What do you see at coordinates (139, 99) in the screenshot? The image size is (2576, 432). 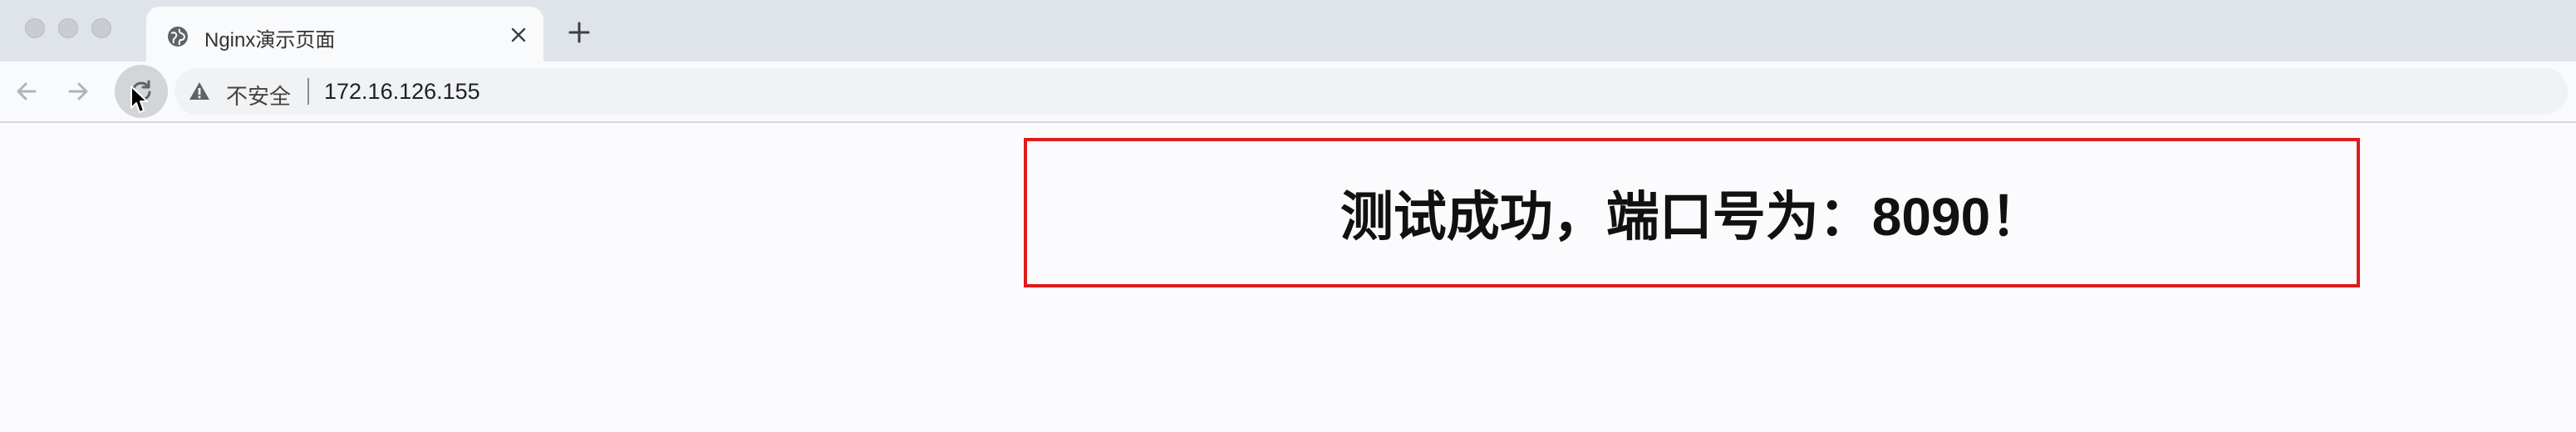 I see `mouse-cursor-icon` at bounding box center [139, 99].